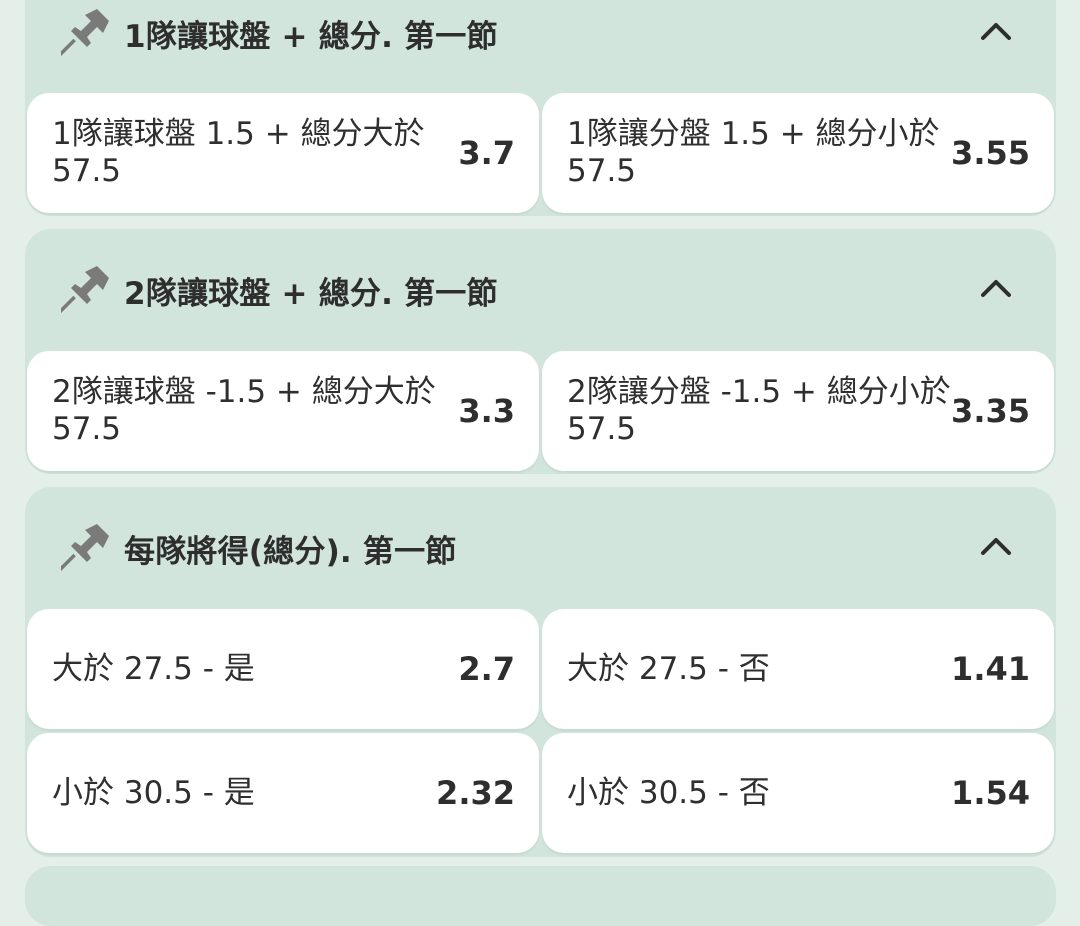  Describe the element at coordinates (990, 411) in the screenshot. I see `outcome-odds: 3.35` at that location.